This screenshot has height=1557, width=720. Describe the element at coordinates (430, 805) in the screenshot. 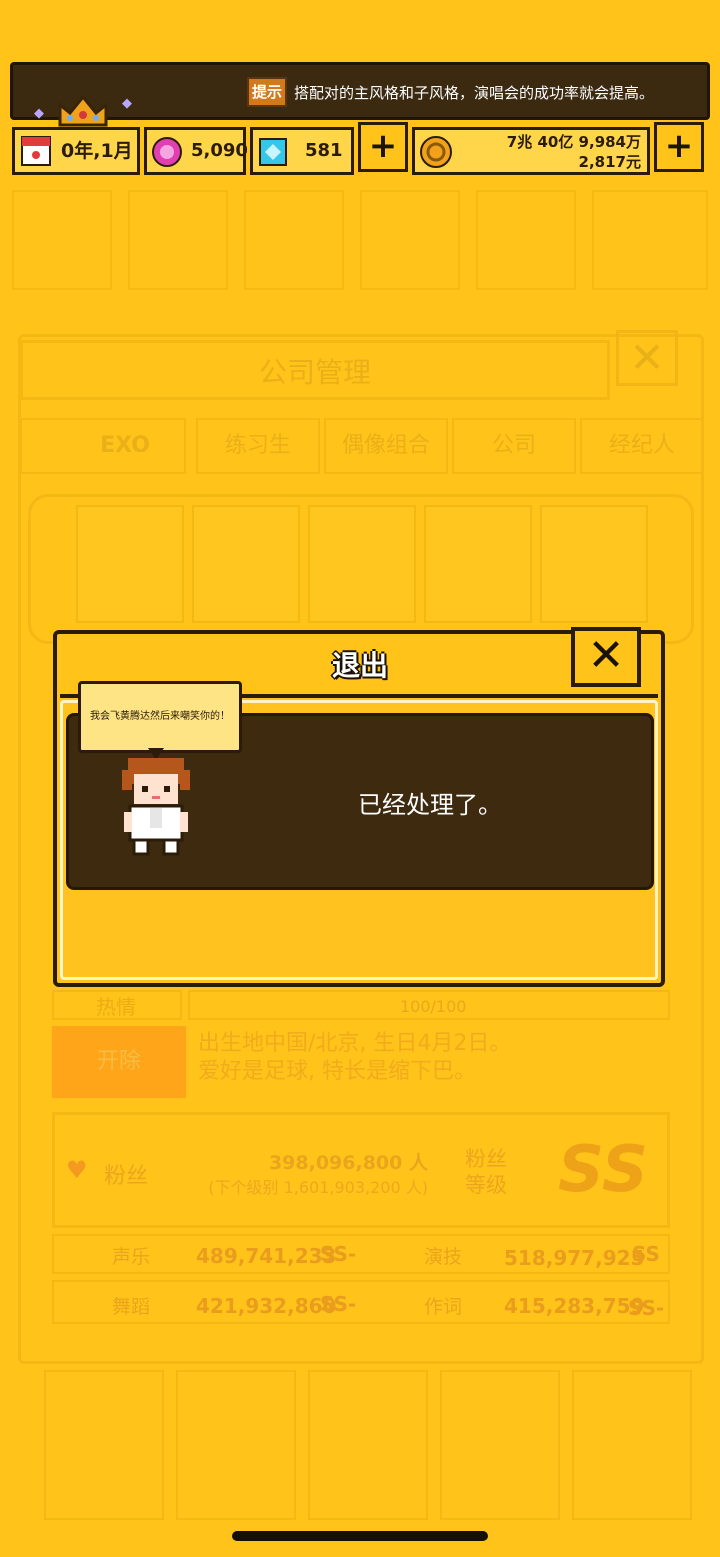

I see `dialog-message: 已经处理了。` at that location.